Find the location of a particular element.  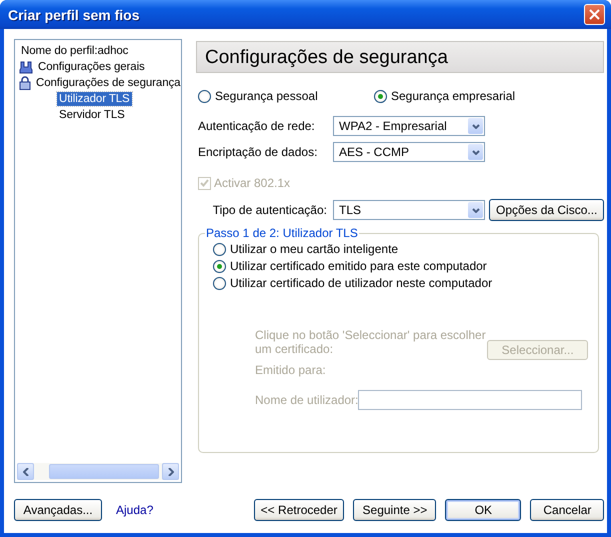

dropdown-field: WPA2 - Empresarial is located at coordinates (409, 126).